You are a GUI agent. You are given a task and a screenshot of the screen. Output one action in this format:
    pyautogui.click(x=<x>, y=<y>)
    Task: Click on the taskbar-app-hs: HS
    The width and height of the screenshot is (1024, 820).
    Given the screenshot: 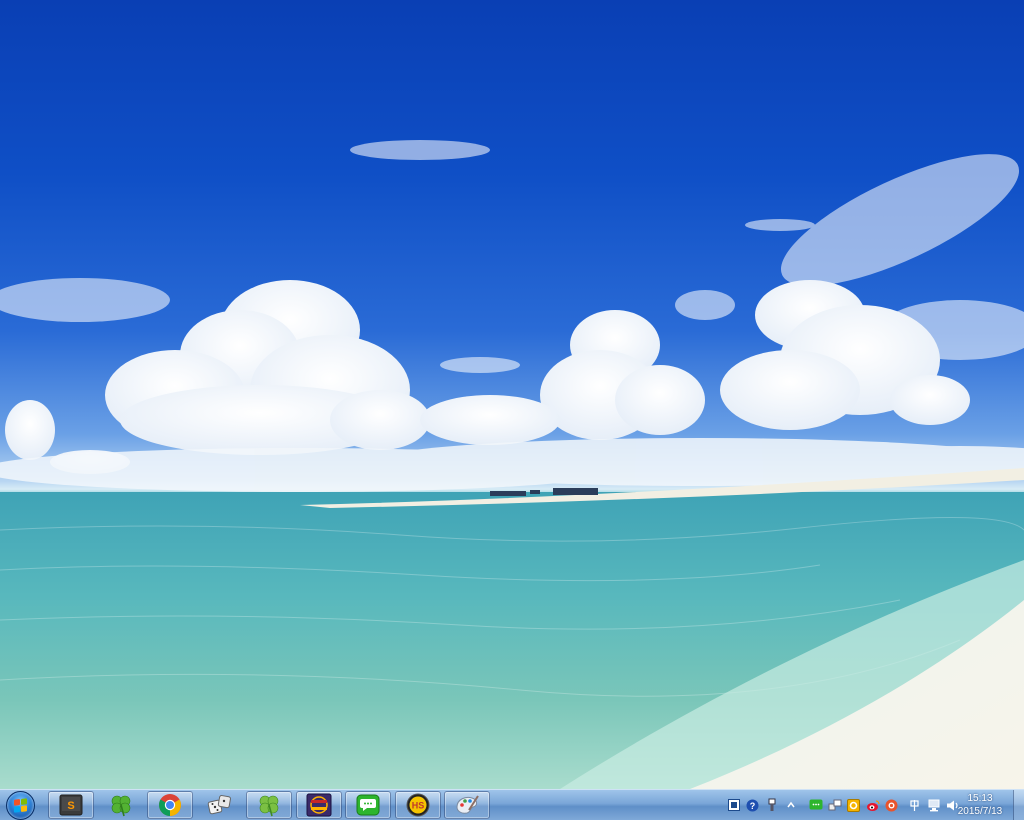 What is the action you would take?
    pyautogui.click(x=418, y=805)
    